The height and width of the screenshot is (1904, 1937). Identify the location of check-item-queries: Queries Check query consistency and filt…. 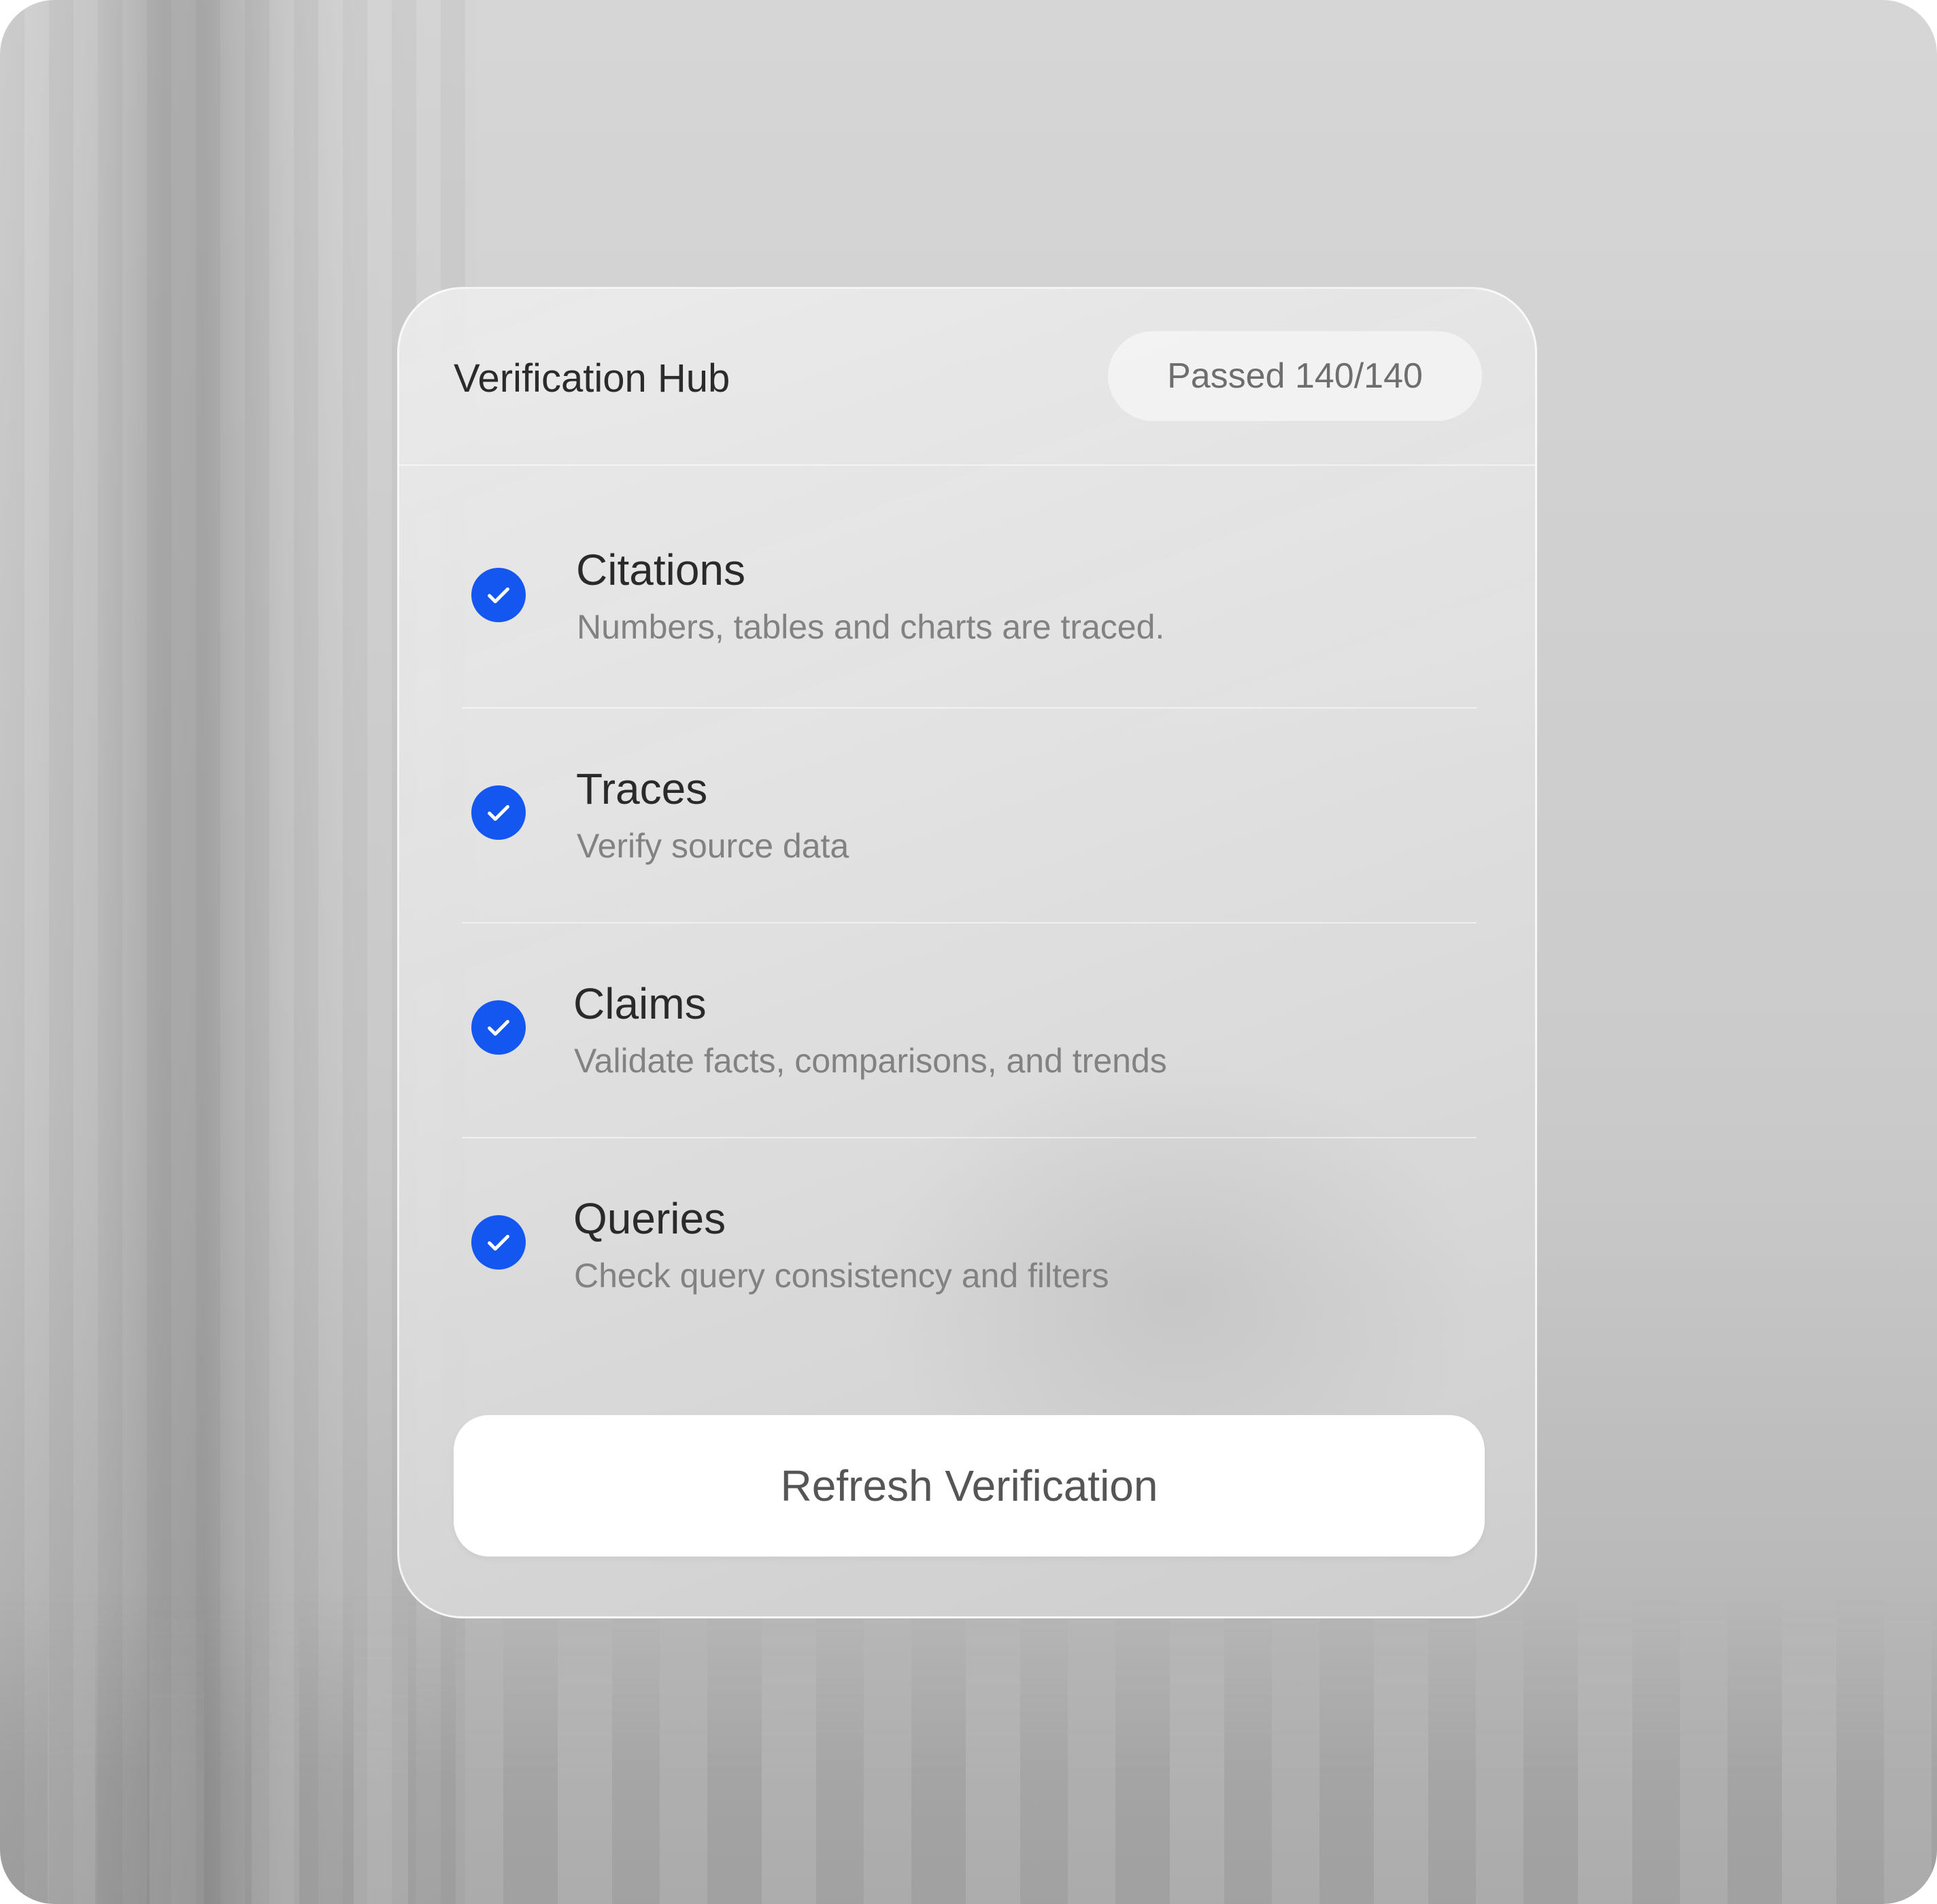
(967, 1270).